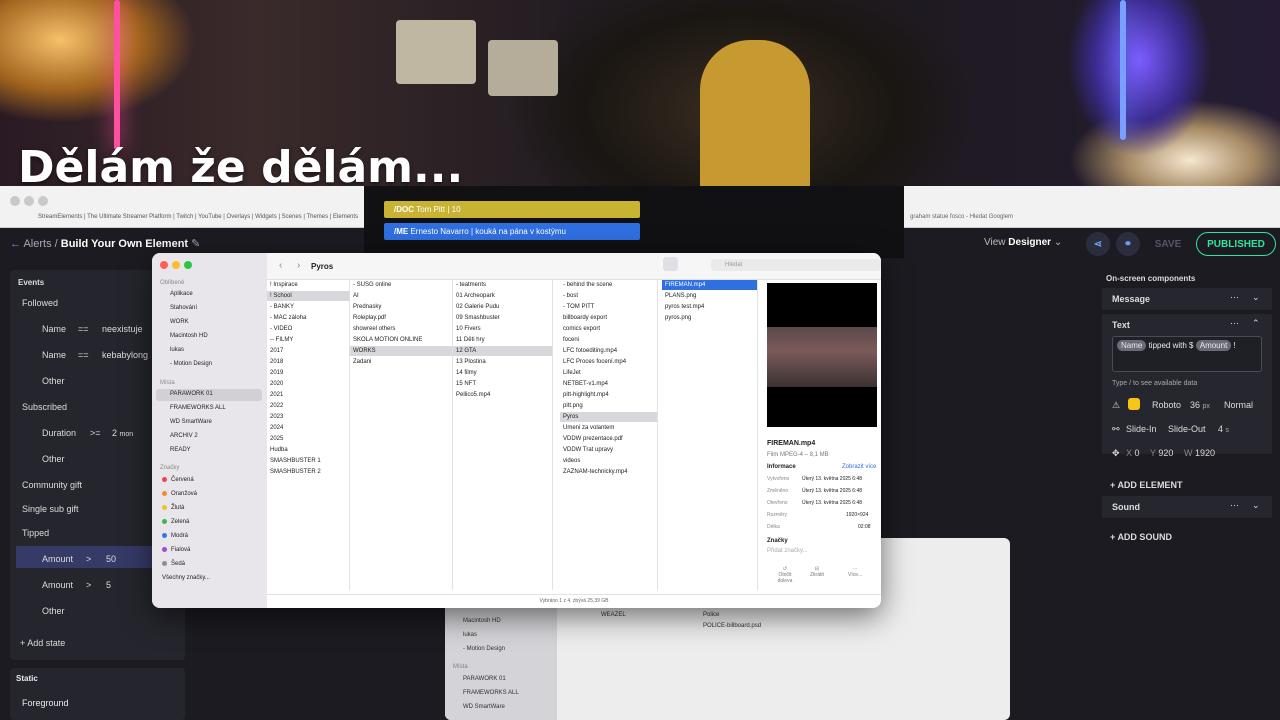 The image size is (1280, 720). What do you see at coordinates (401, 318) in the screenshot?
I see `file-item: Roleplay.pdf` at bounding box center [401, 318].